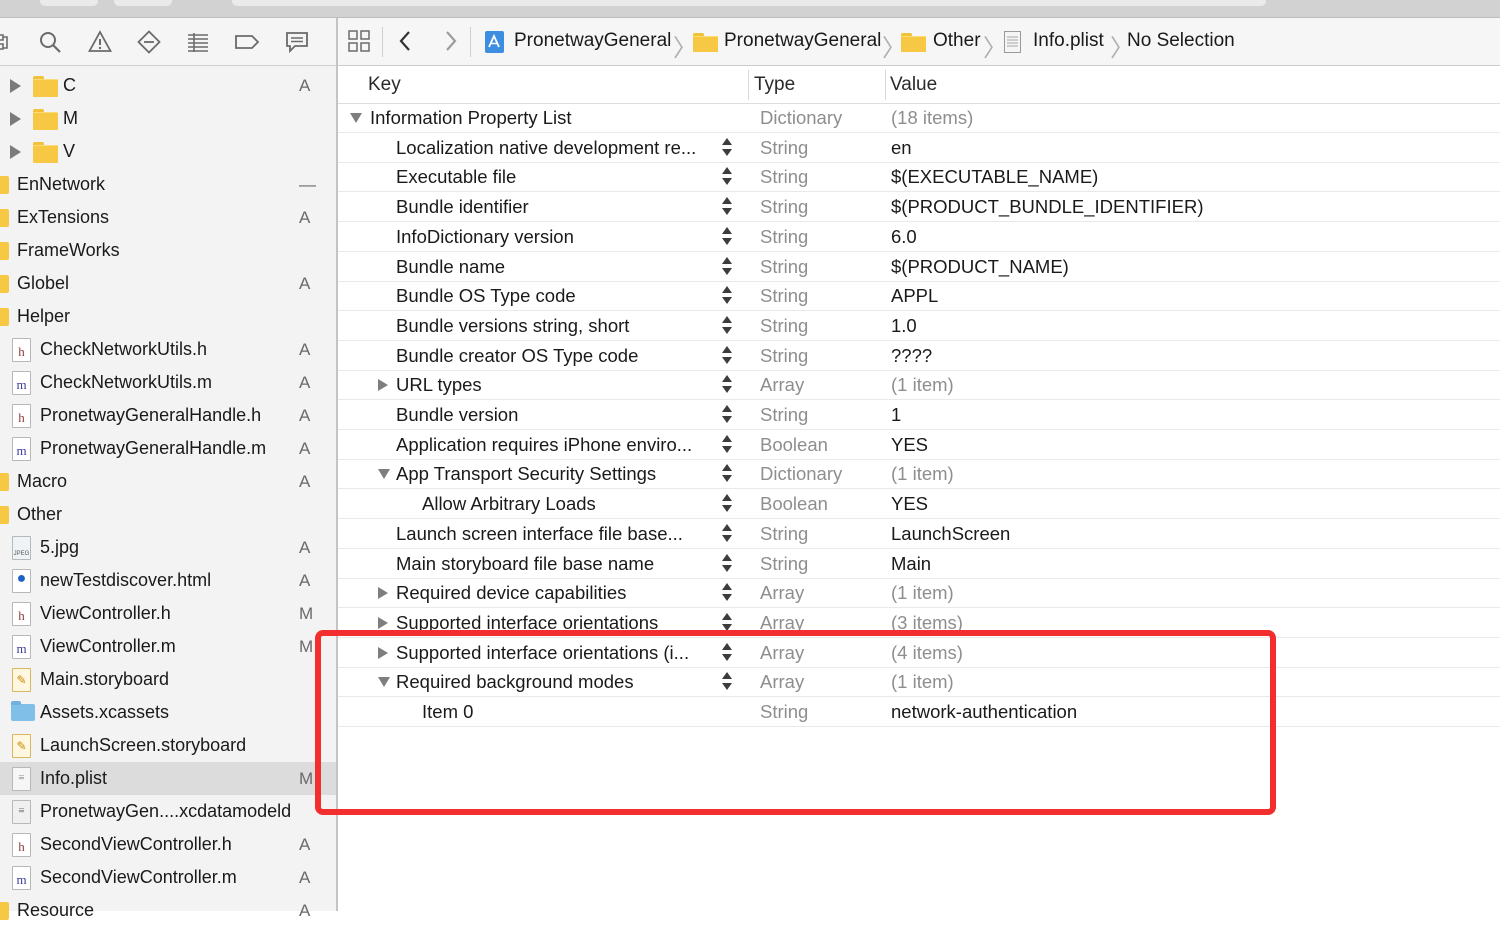 The width and height of the screenshot is (1500, 927). What do you see at coordinates (802, 41) in the screenshot?
I see `breadcrumb-group: PronetwayGeneral` at bounding box center [802, 41].